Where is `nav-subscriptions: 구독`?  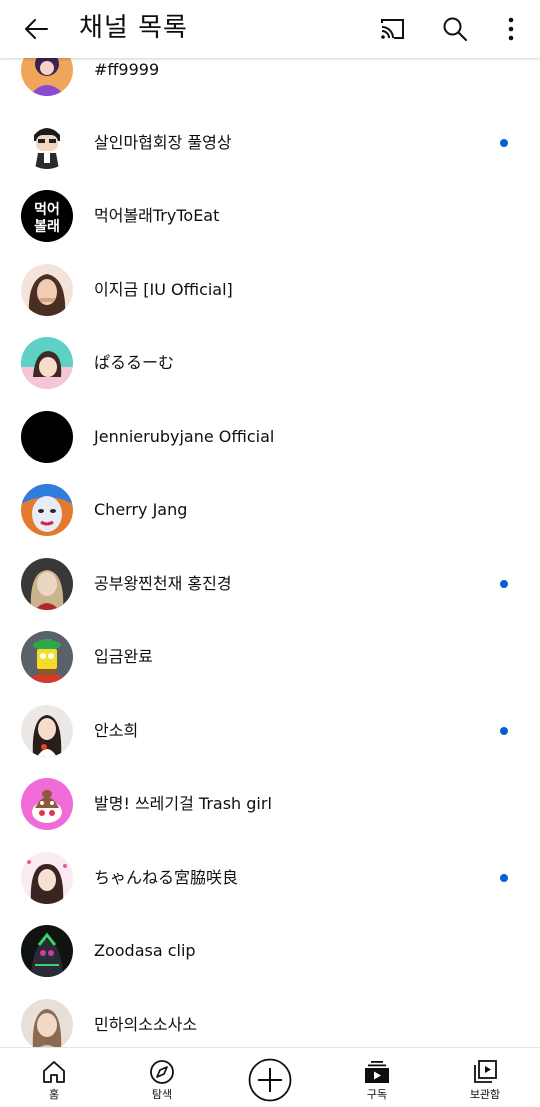 nav-subscriptions: 구독 is located at coordinates (377, 1077).